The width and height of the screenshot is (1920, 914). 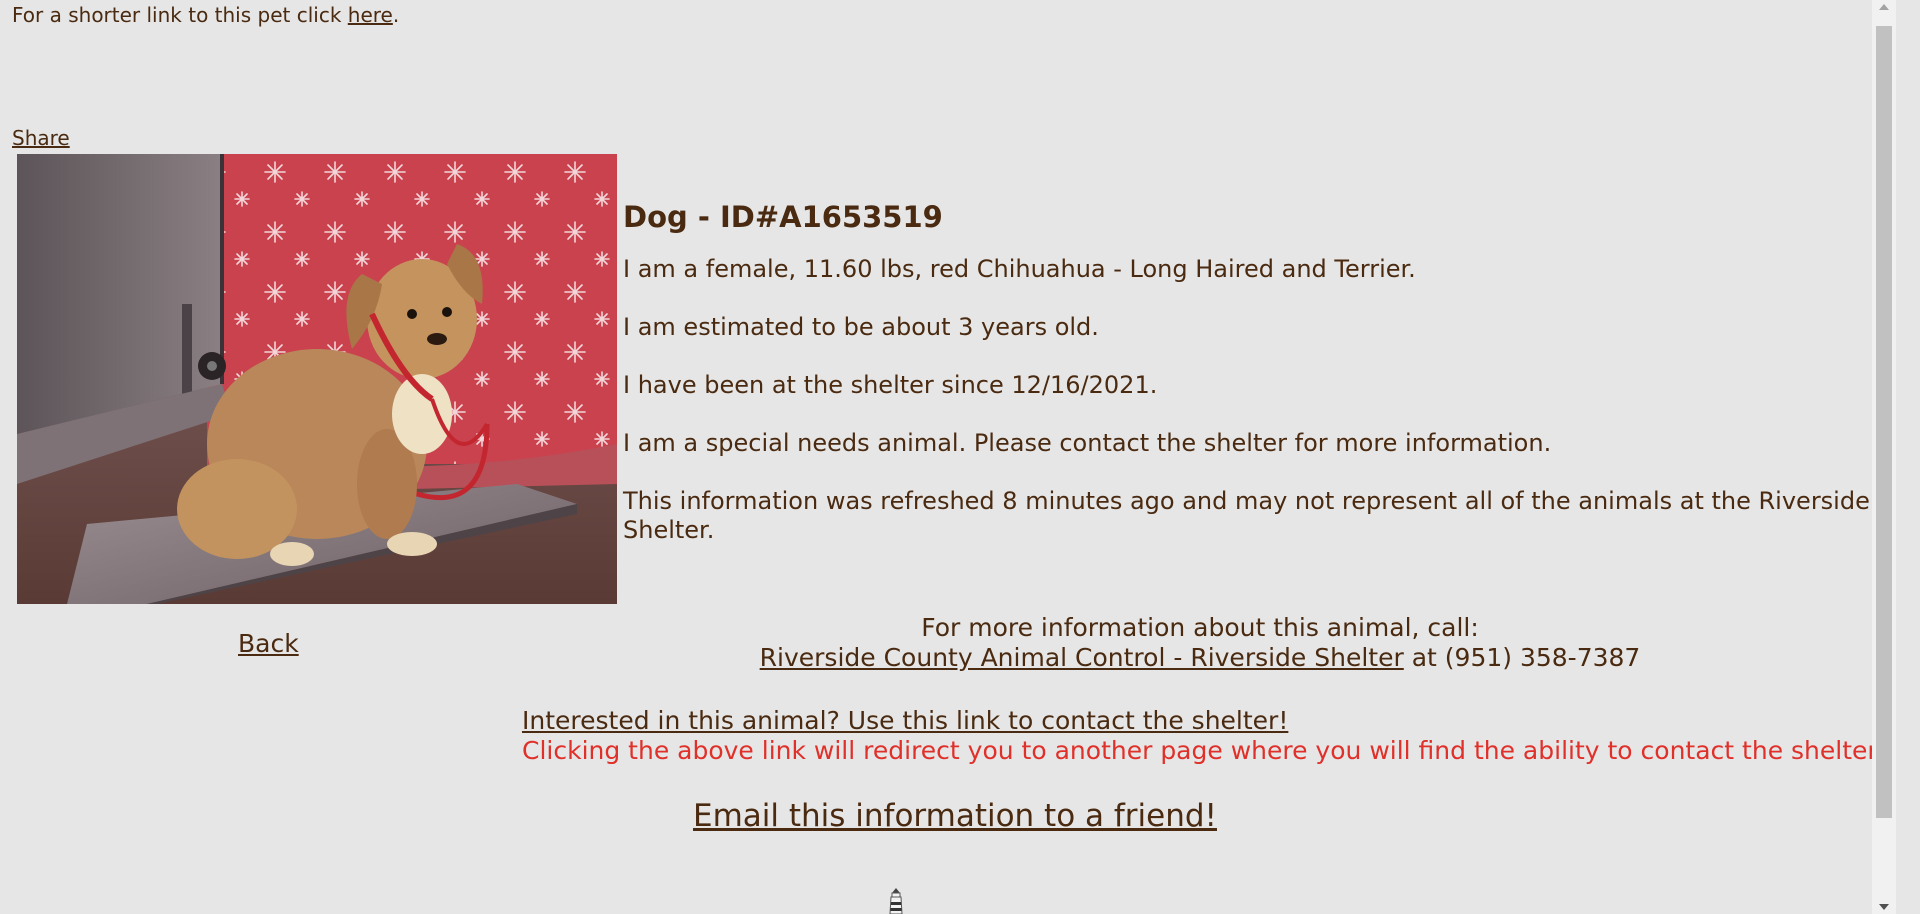 What do you see at coordinates (1884, 422) in the screenshot?
I see `scroll-thumb` at bounding box center [1884, 422].